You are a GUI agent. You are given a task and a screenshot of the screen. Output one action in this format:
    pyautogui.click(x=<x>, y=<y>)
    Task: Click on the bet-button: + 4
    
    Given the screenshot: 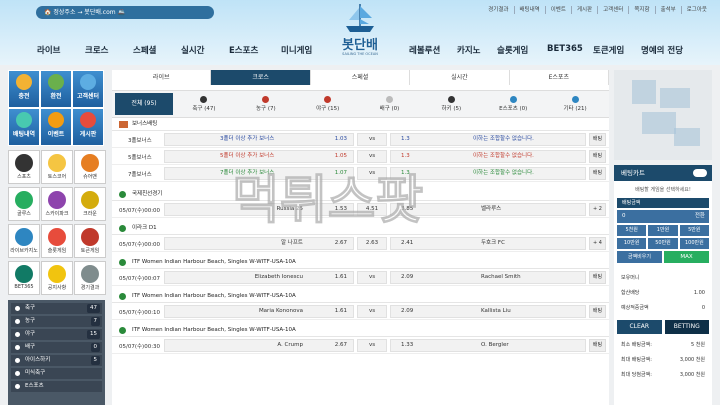 What is the action you would take?
    pyautogui.click(x=597, y=243)
    